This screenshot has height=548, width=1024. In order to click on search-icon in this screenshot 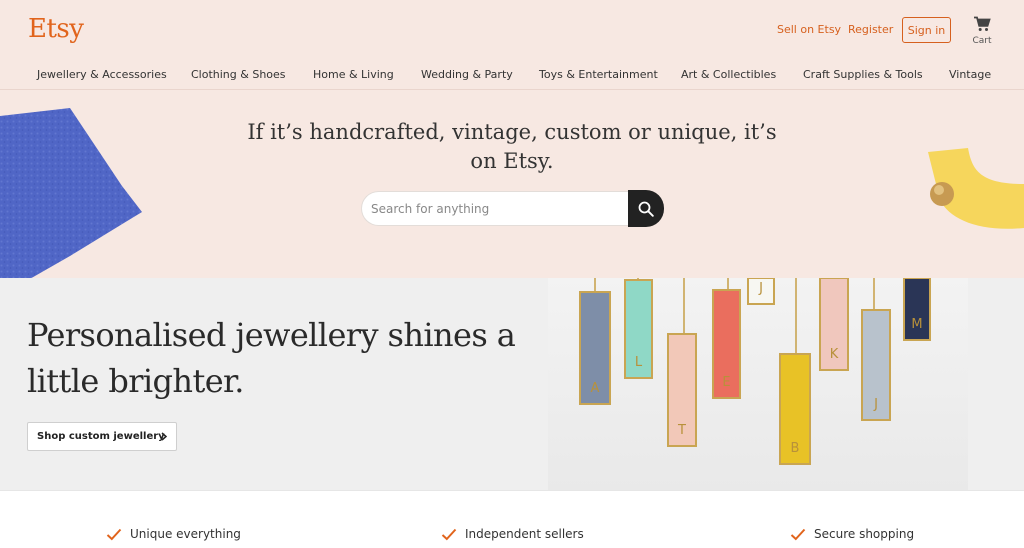, I will do `click(646, 209)`.